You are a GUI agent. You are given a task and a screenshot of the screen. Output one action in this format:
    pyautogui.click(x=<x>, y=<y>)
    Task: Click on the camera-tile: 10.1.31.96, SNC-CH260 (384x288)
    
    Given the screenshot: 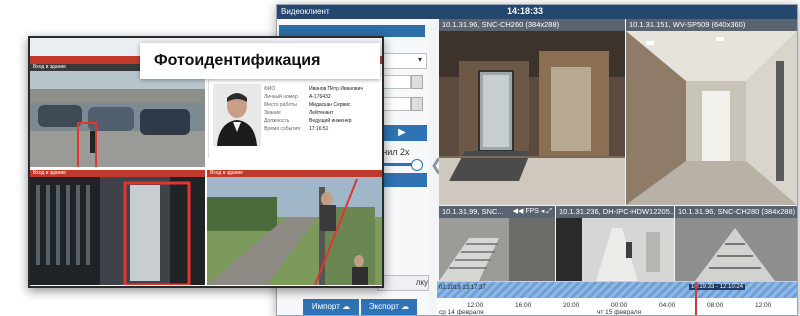 What is the action you would take?
    pyautogui.click(x=532, y=112)
    